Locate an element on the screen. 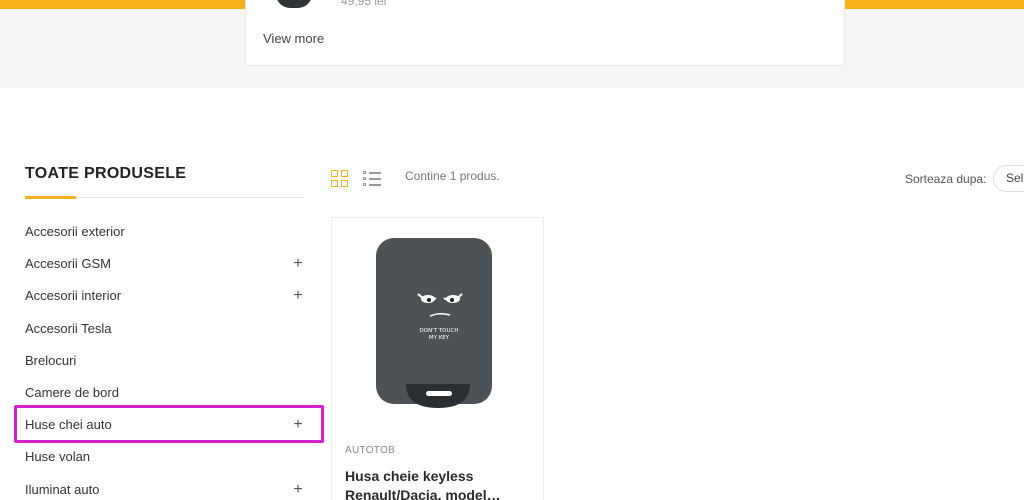  selection-highlight-box is located at coordinates (169, 424).